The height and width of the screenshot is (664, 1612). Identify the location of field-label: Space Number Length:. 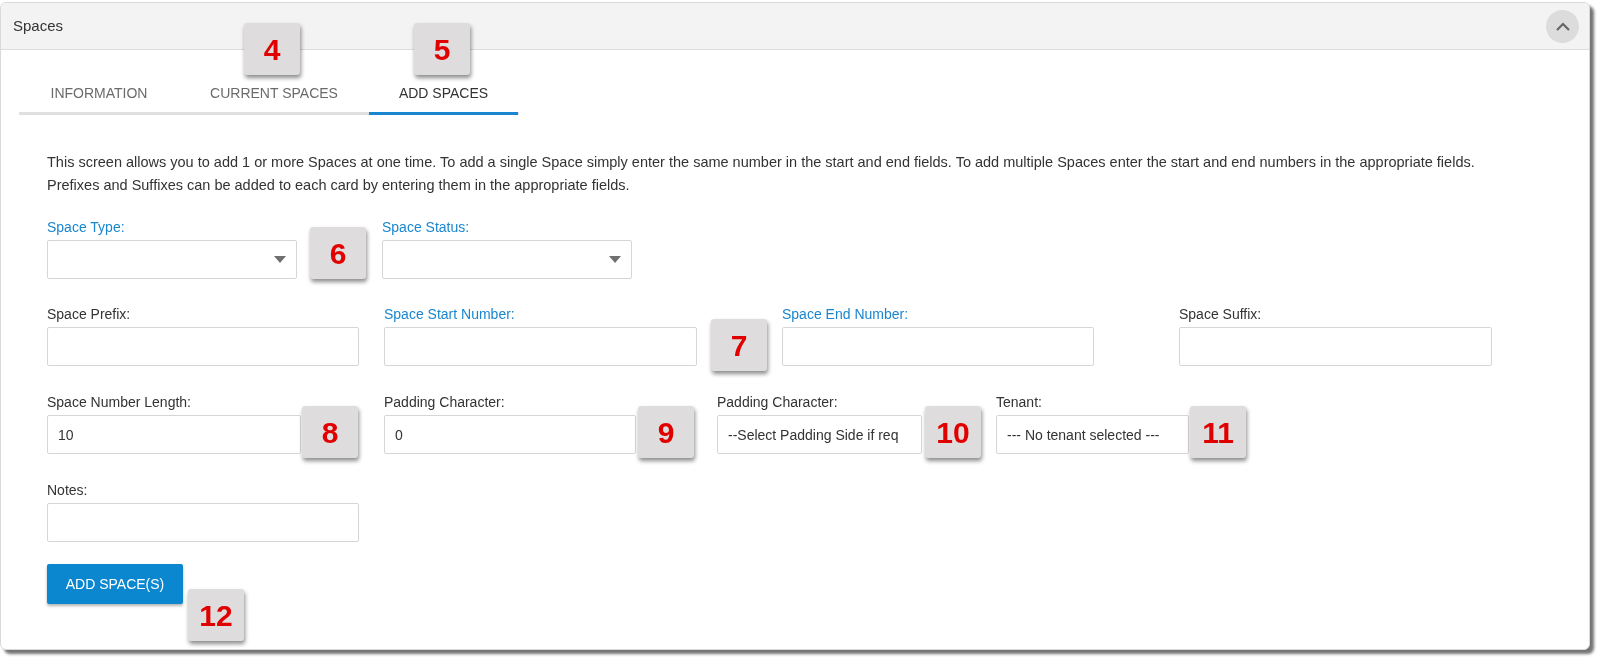
(119, 402).